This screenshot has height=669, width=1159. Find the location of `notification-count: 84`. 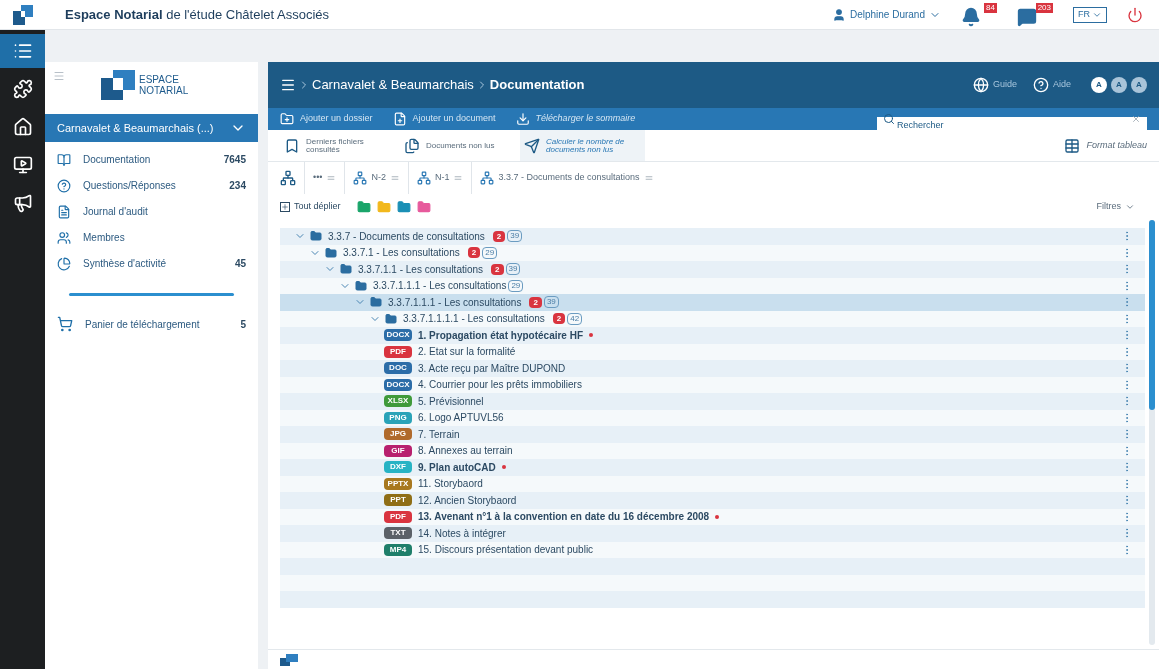

notification-count: 84 is located at coordinates (990, 7).